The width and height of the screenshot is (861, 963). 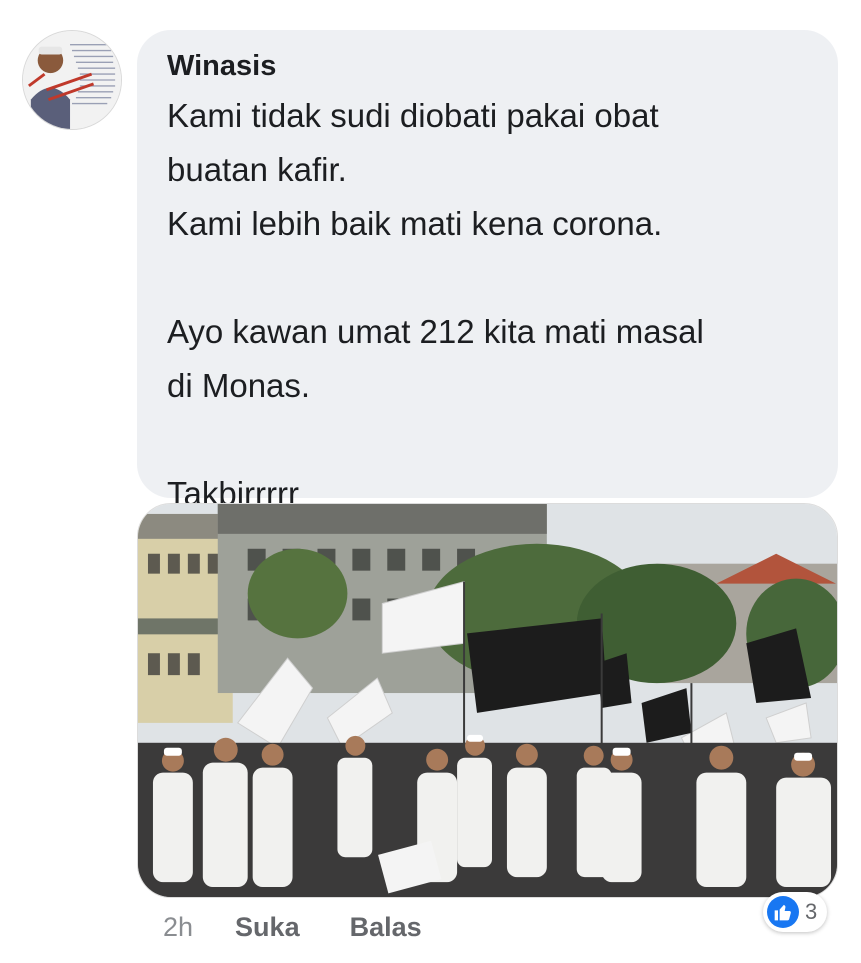 I want to click on avatar, so click(x=72, y=80).